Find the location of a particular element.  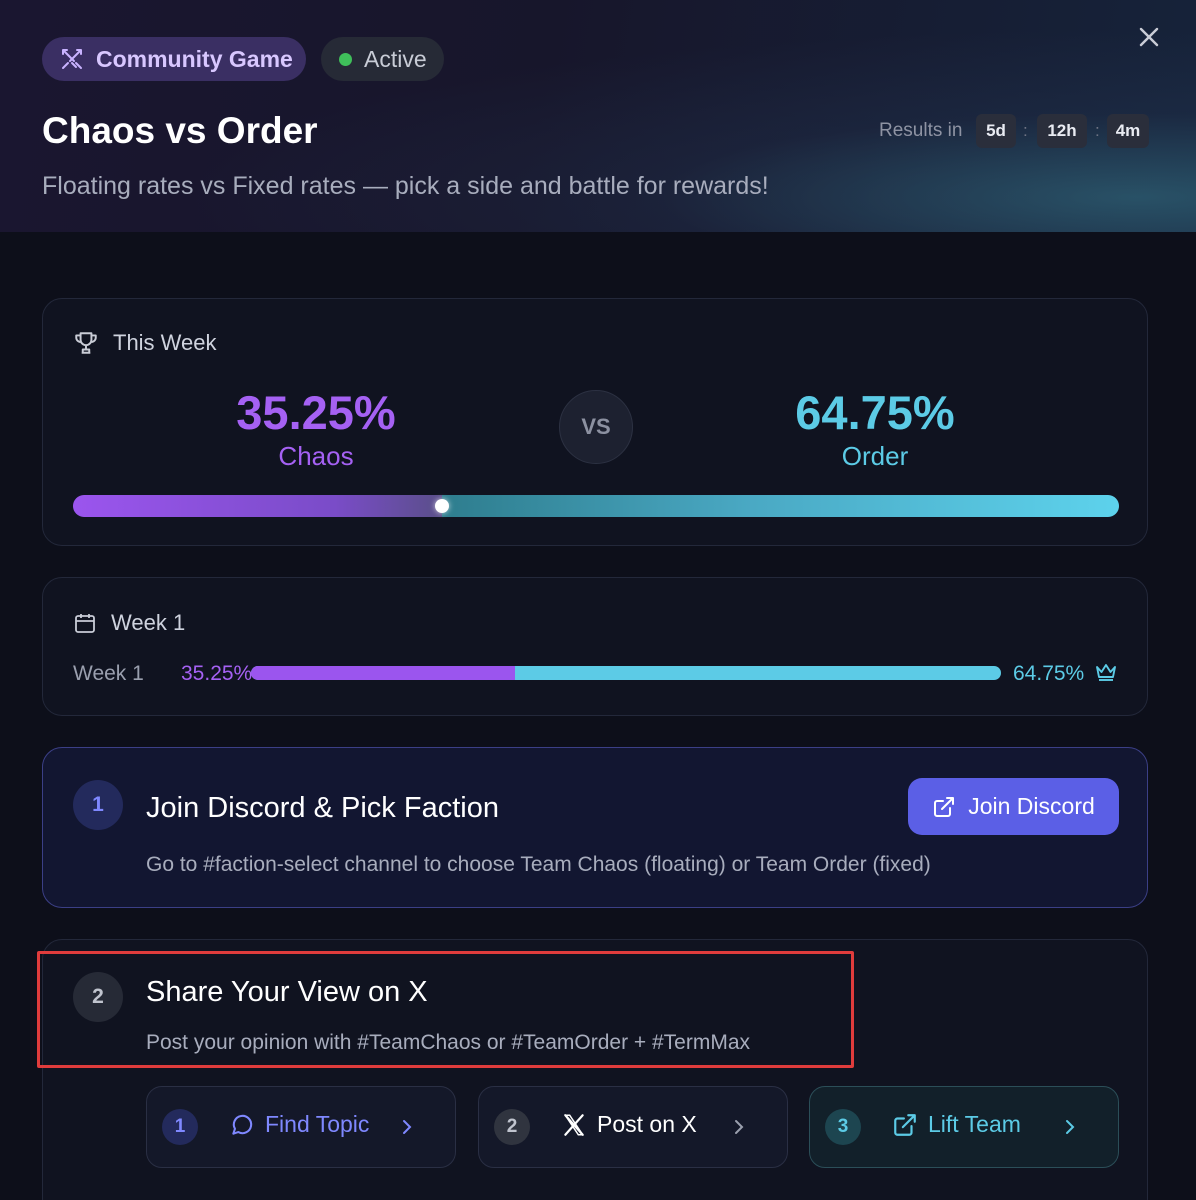

lift-team-label-group: Lift Team is located at coordinates (956, 1124).